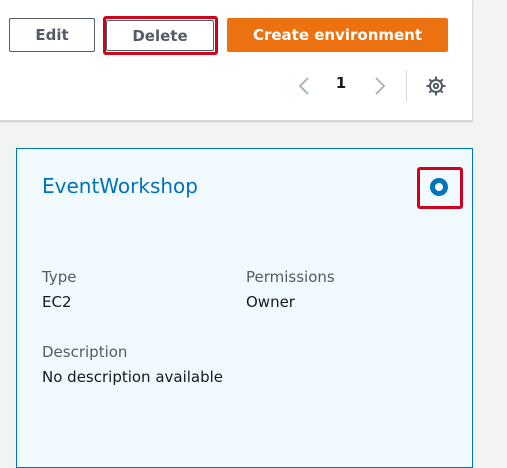  What do you see at coordinates (406, 86) in the screenshot?
I see `pagination-divider` at bounding box center [406, 86].